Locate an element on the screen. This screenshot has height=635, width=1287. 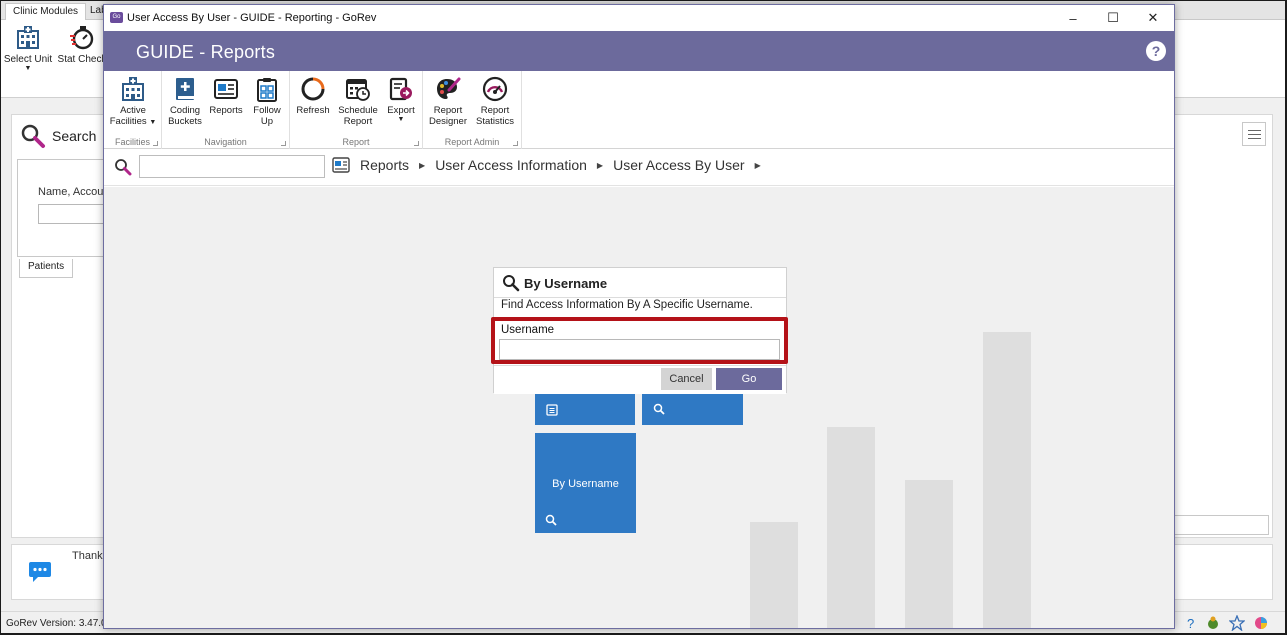
clipboard-icon is located at coordinates (267, 90).